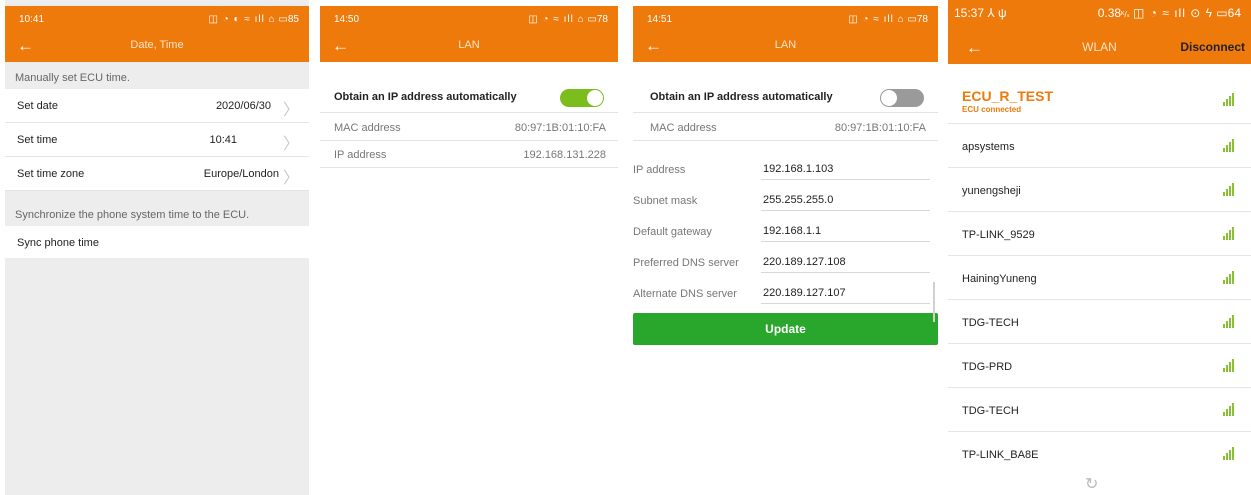 Image resolution: width=1251 pixels, height=495 pixels. What do you see at coordinates (785, 127) in the screenshot?
I see `mac-address-row: MAC address 80:97:1B:01:10:FA` at bounding box center [785, 127].